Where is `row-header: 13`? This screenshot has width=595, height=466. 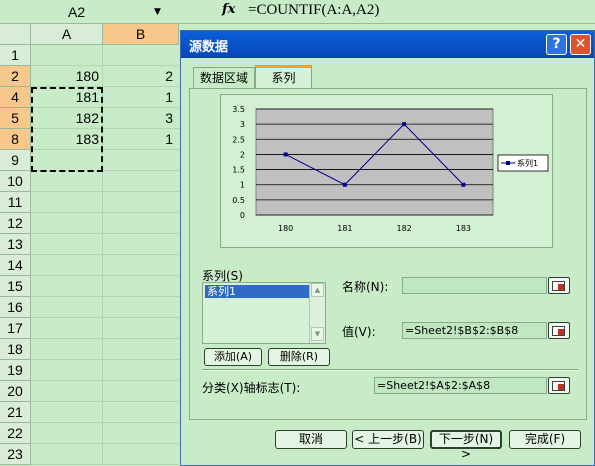 row-header: 13 is located at coordinates (15, 244).